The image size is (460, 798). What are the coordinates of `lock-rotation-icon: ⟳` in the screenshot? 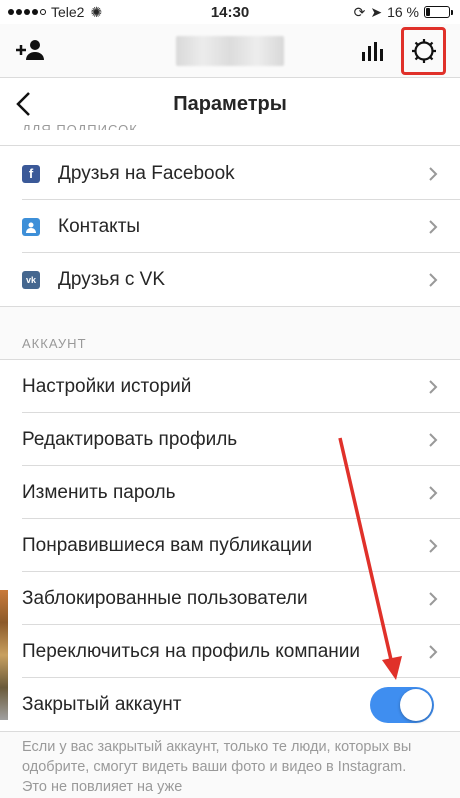 It's located at (359, 11).